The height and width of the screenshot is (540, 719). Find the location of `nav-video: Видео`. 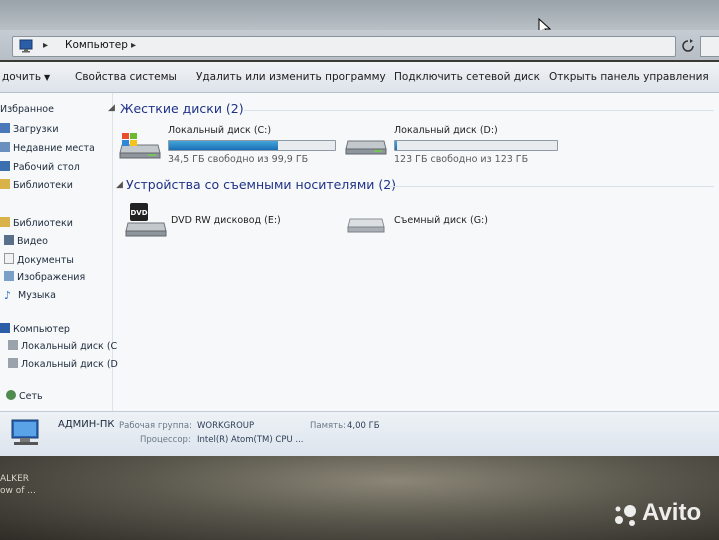

nav-video: Видео is located at coordinates (26, 243).